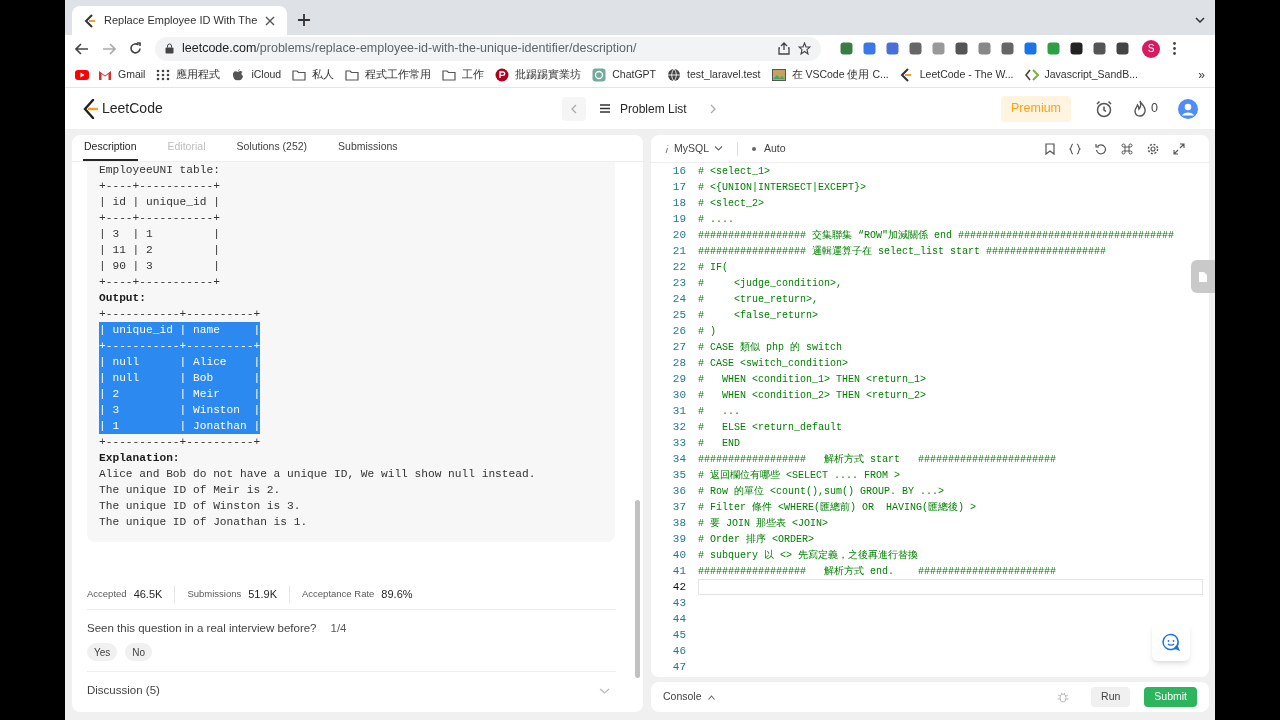 The width and height of the screenshot is (1280, 720). Describe the element at coordinates (713, 267) in the screenshot. I see `code-line: # IF(` at that location.